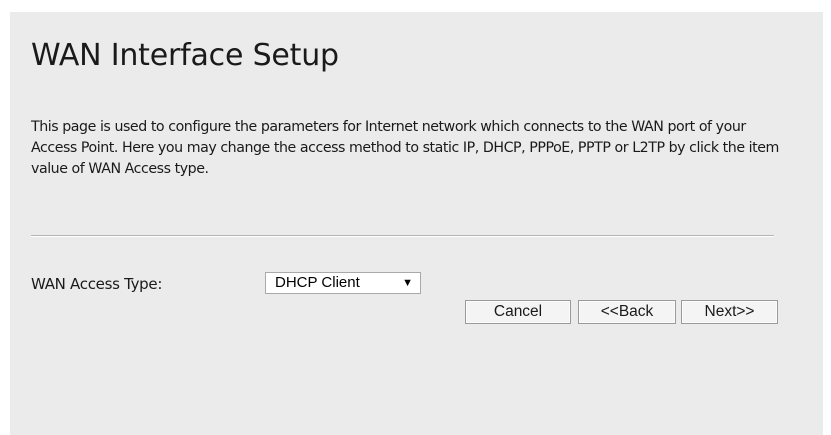  Describe the element at coordinates (518, 312) in the screenshot. I see `cancel-button: Cancel` at that location.